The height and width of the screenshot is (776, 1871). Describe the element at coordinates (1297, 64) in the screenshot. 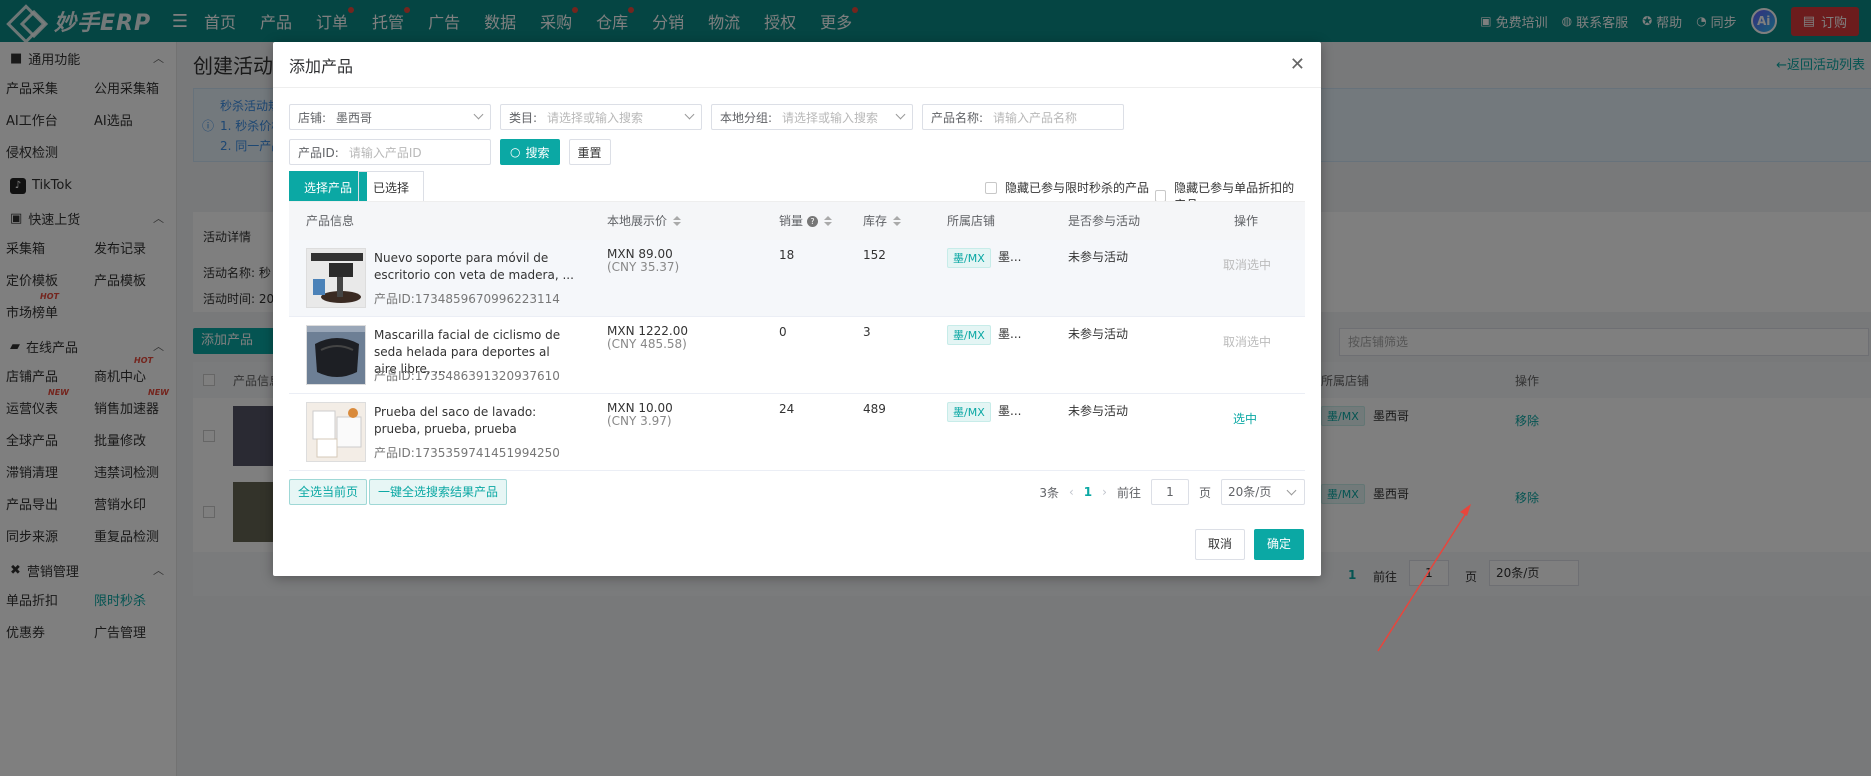

I see `close-icon: ✕` at that location.